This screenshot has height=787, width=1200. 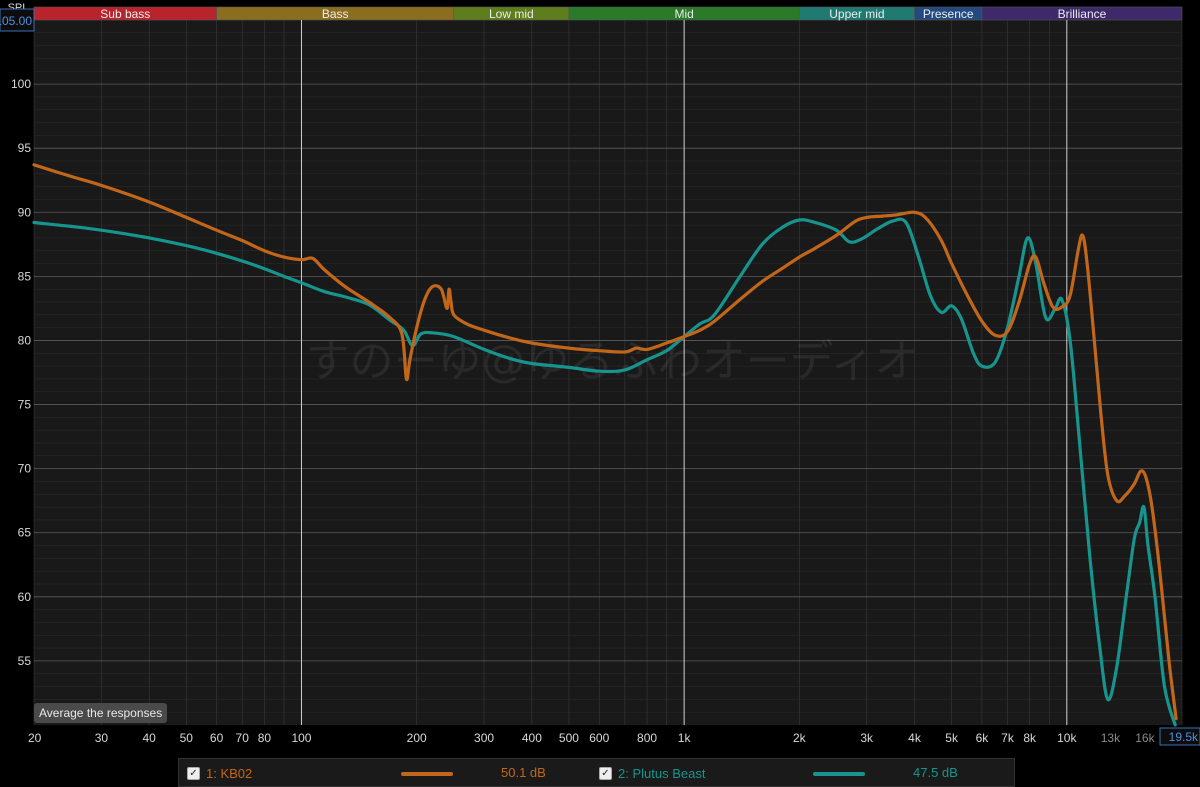 What do you see at coordinates (800, 738) in the screenshot?
I see `x-tick-label: 2k` at bounding box center [800, 738].